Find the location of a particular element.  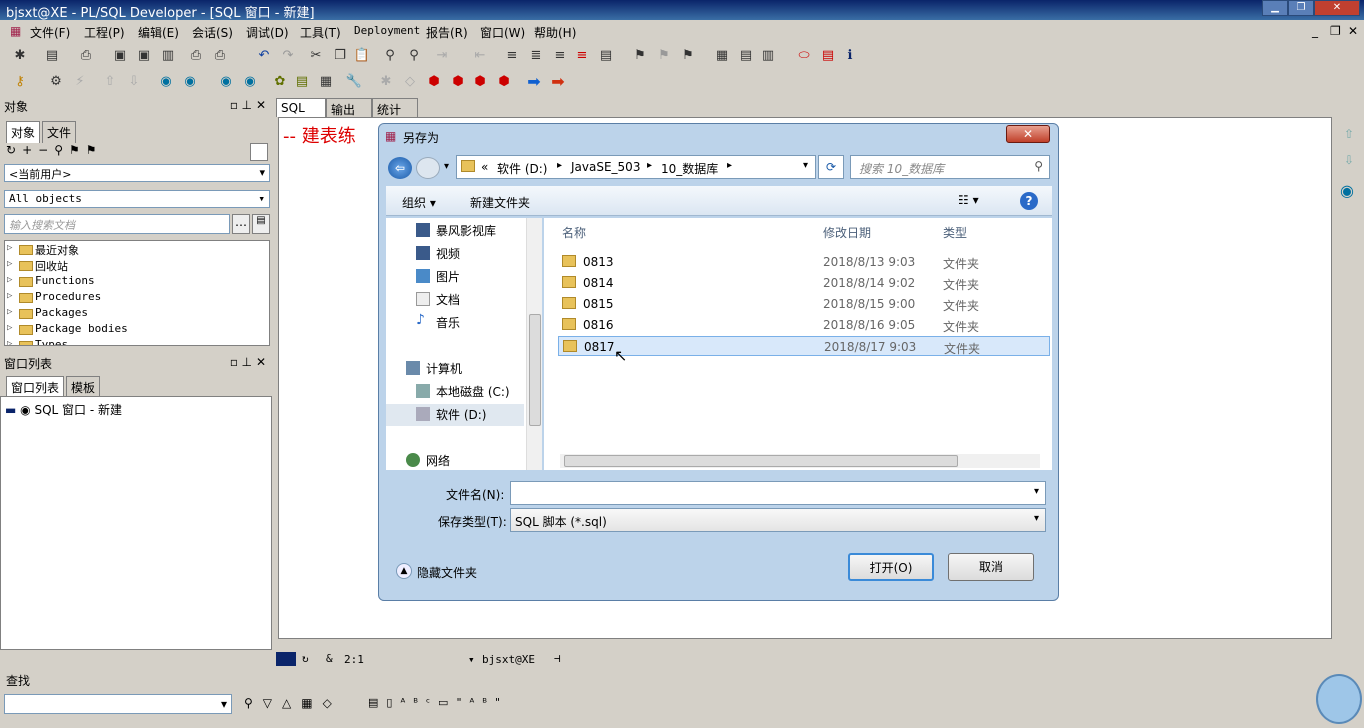

tab-objects: 对象 is located at coordinates (23, 132).